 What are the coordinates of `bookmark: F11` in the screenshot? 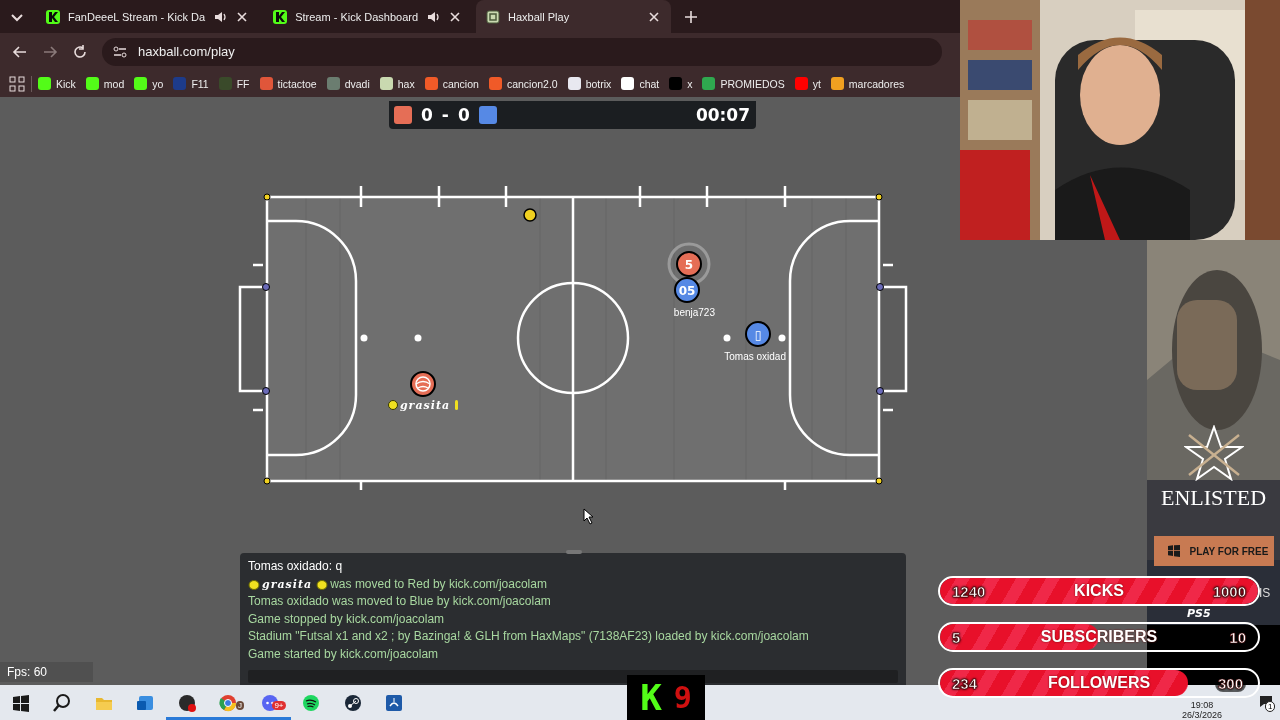 It's located at (191, 83).